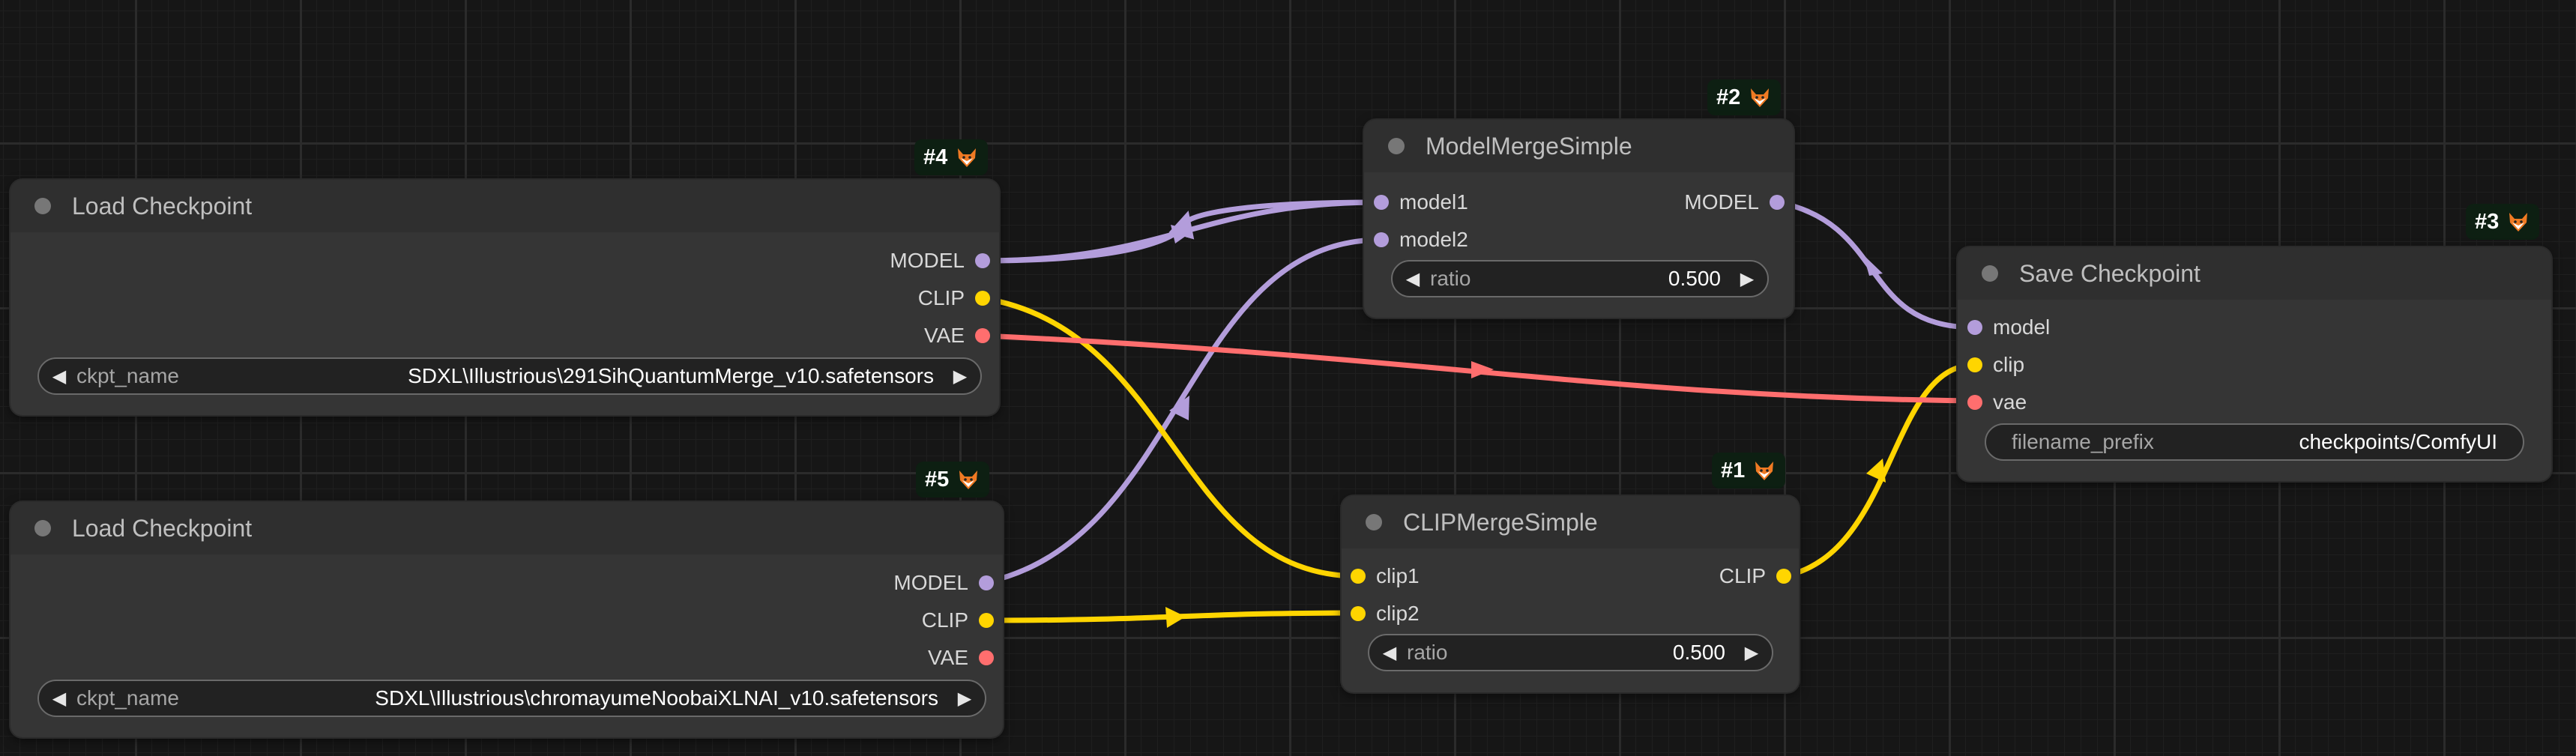 Image resolution: width=2576 pixels, height=756 pixels. I want to click on input-model: model, so click(2009, 327).